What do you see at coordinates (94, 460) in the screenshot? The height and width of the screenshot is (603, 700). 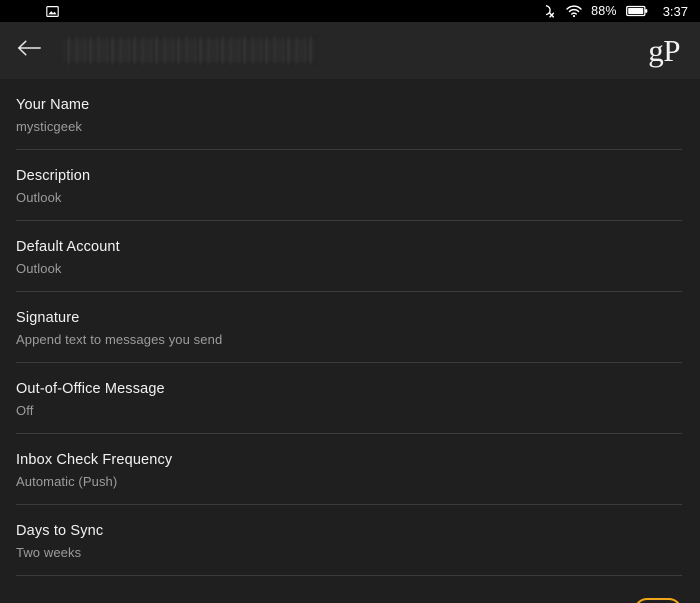 I see `list-item-title: Inbox Check Frequency` at bounding box center [94, 460].